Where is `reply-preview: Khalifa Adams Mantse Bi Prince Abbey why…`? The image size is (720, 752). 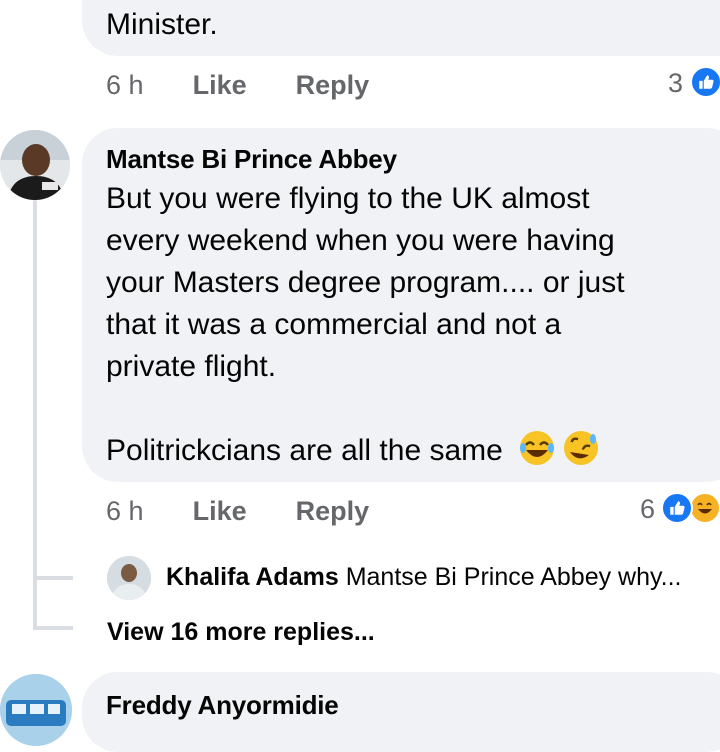 reply-preview: Khalifa Adams Mantse Bi Prince Abbey why… is located at coordinates (424, 577).